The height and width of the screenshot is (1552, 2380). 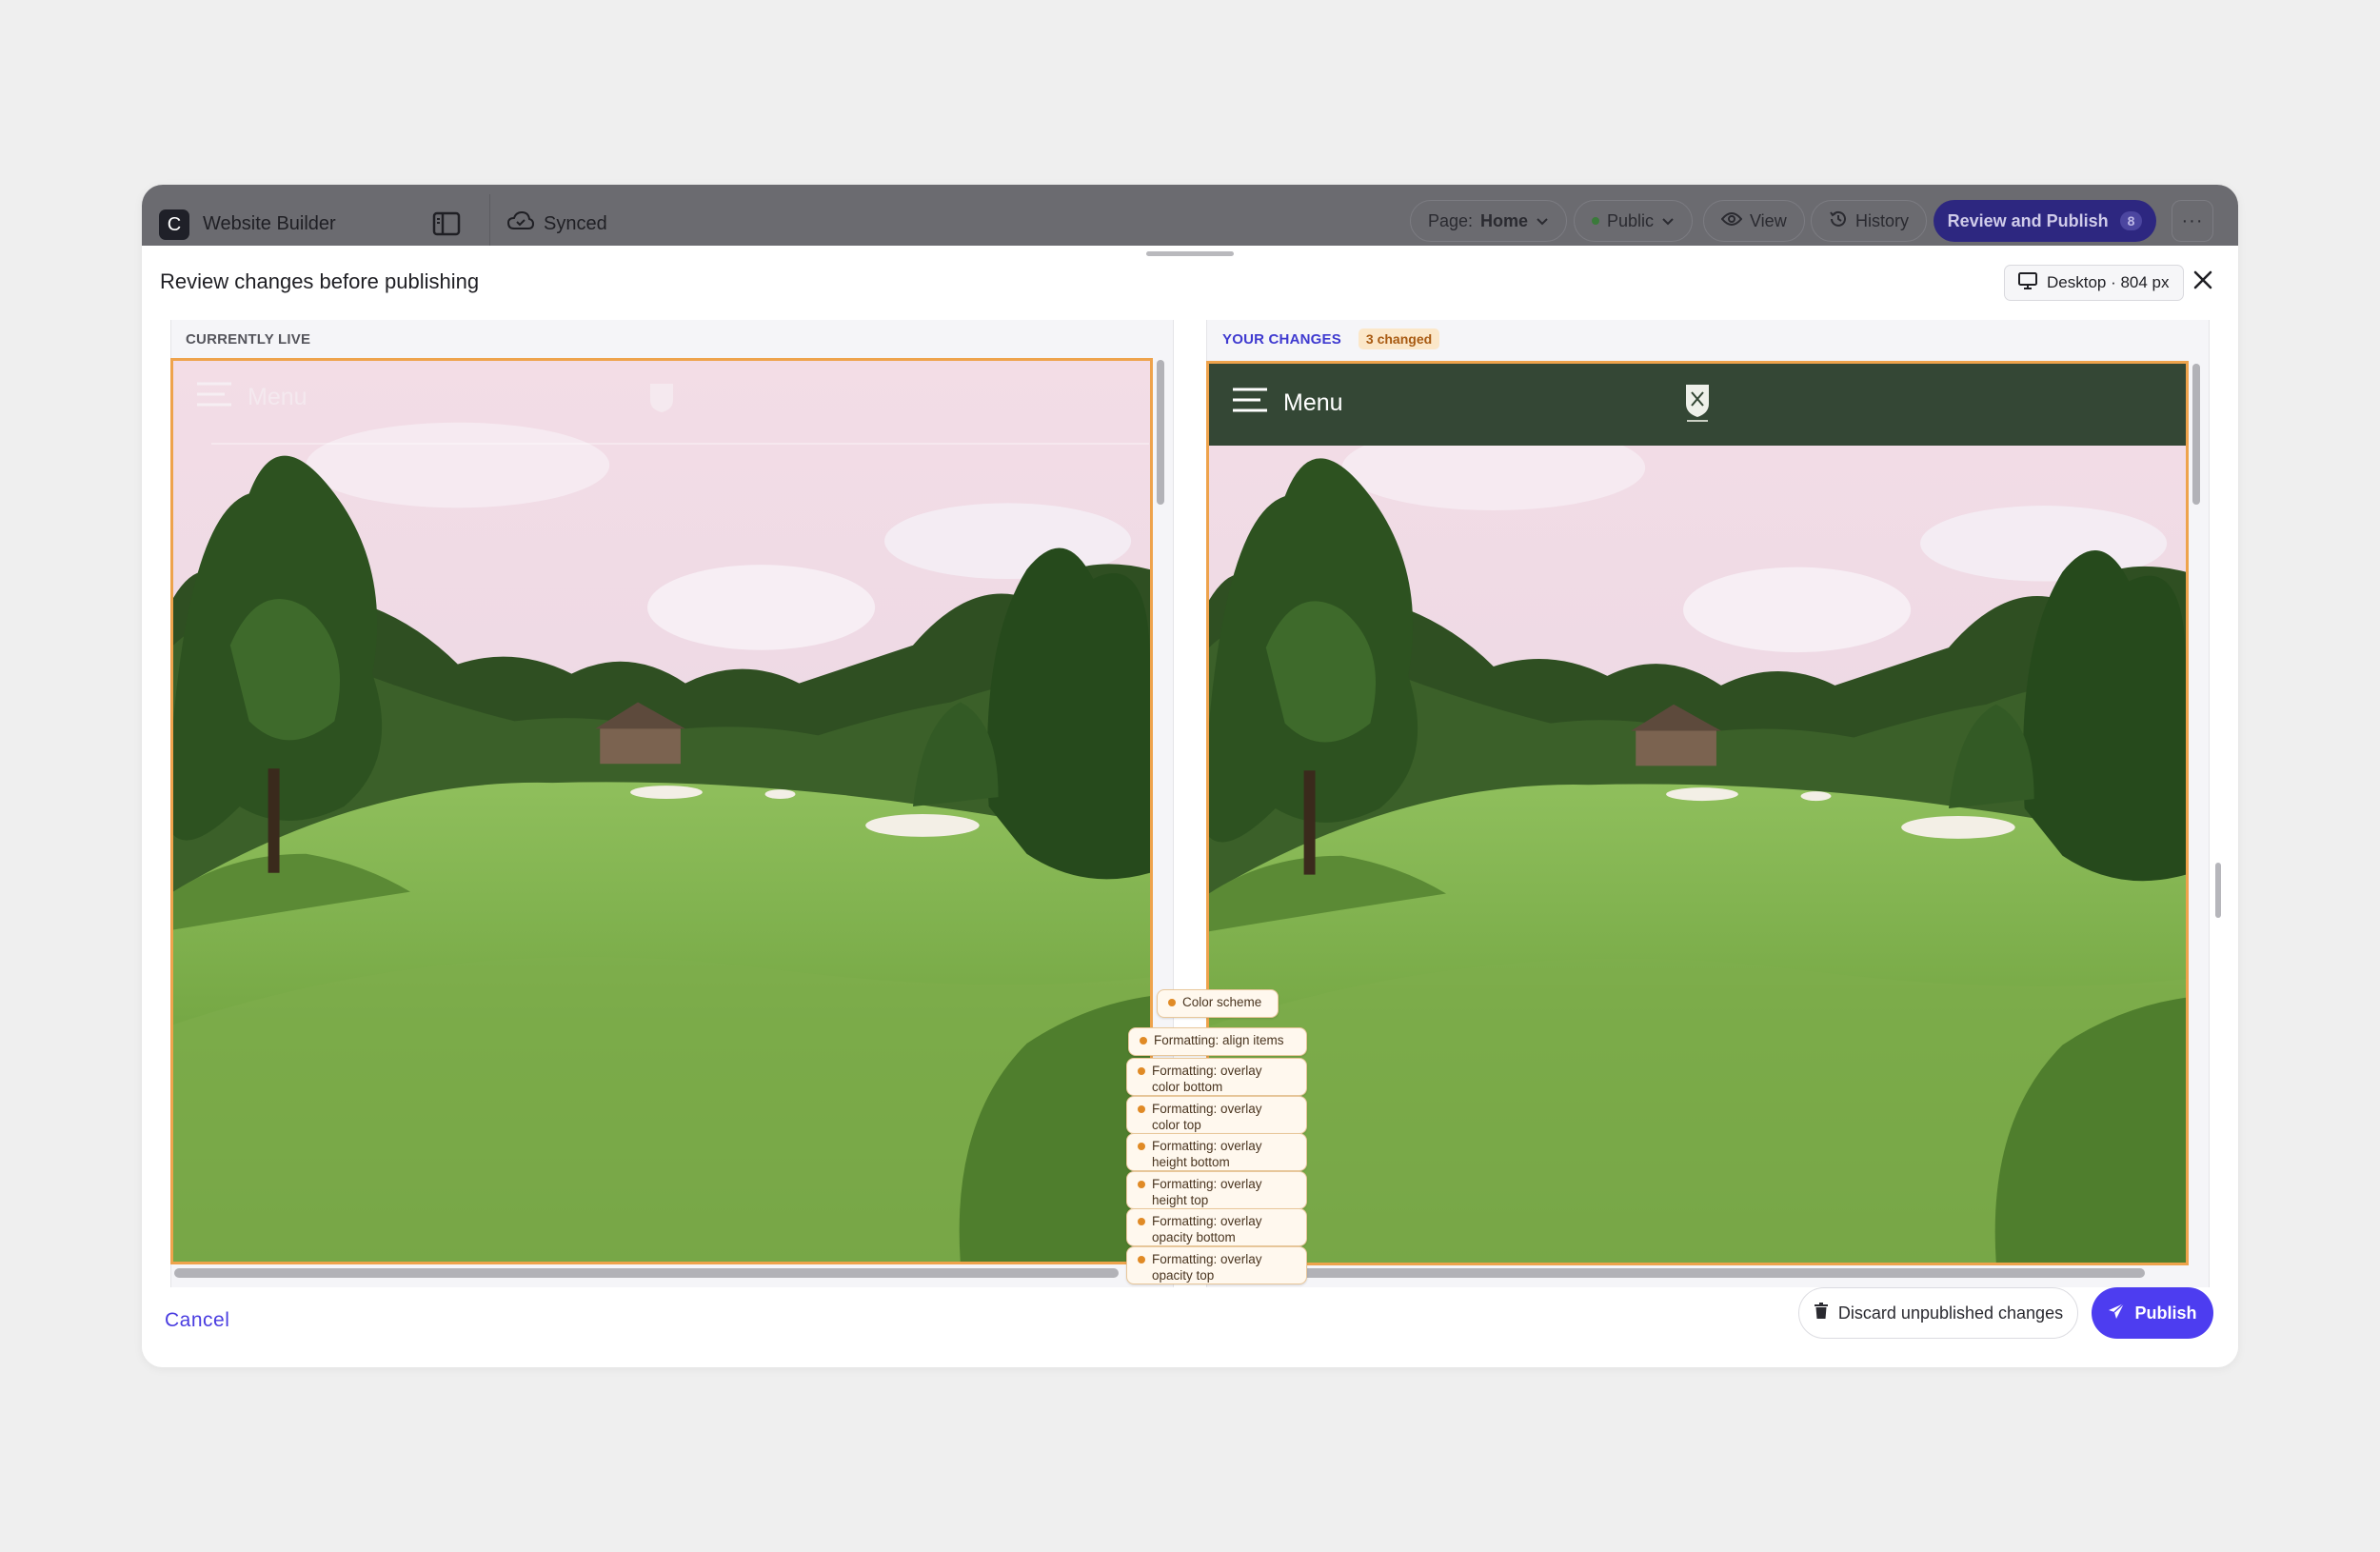 What do you see at coordinates (1631, 220) in the screenshot?
I see `visibility-label: Public` at bounding box center [1631, 220].